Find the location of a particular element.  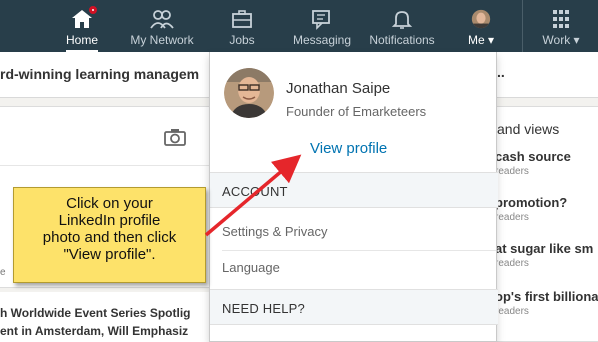

profile-name: Jonathan Saipe is located at coordinates (338, 88).